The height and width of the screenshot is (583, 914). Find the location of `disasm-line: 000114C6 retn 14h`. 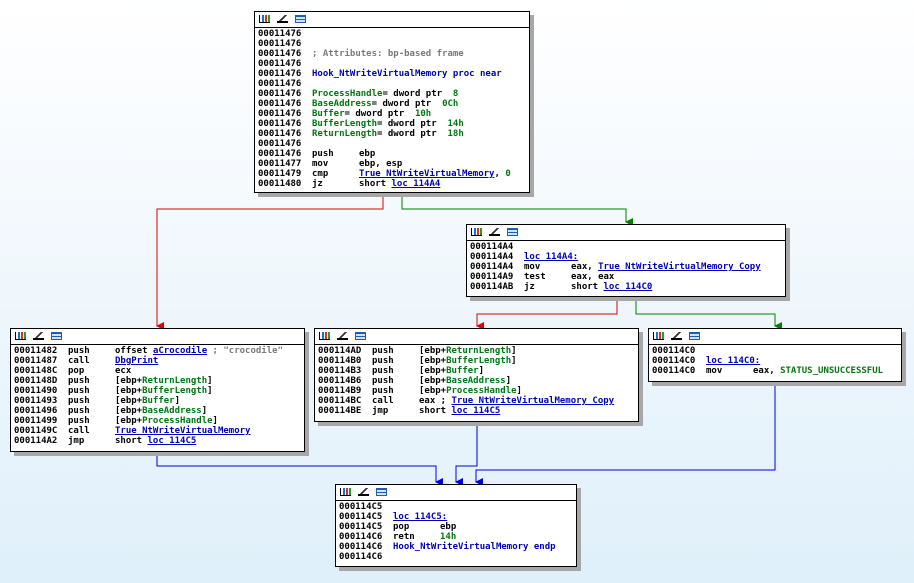

disasm-line: 000114C6 retn 14h is located at coordinates (456, 537).